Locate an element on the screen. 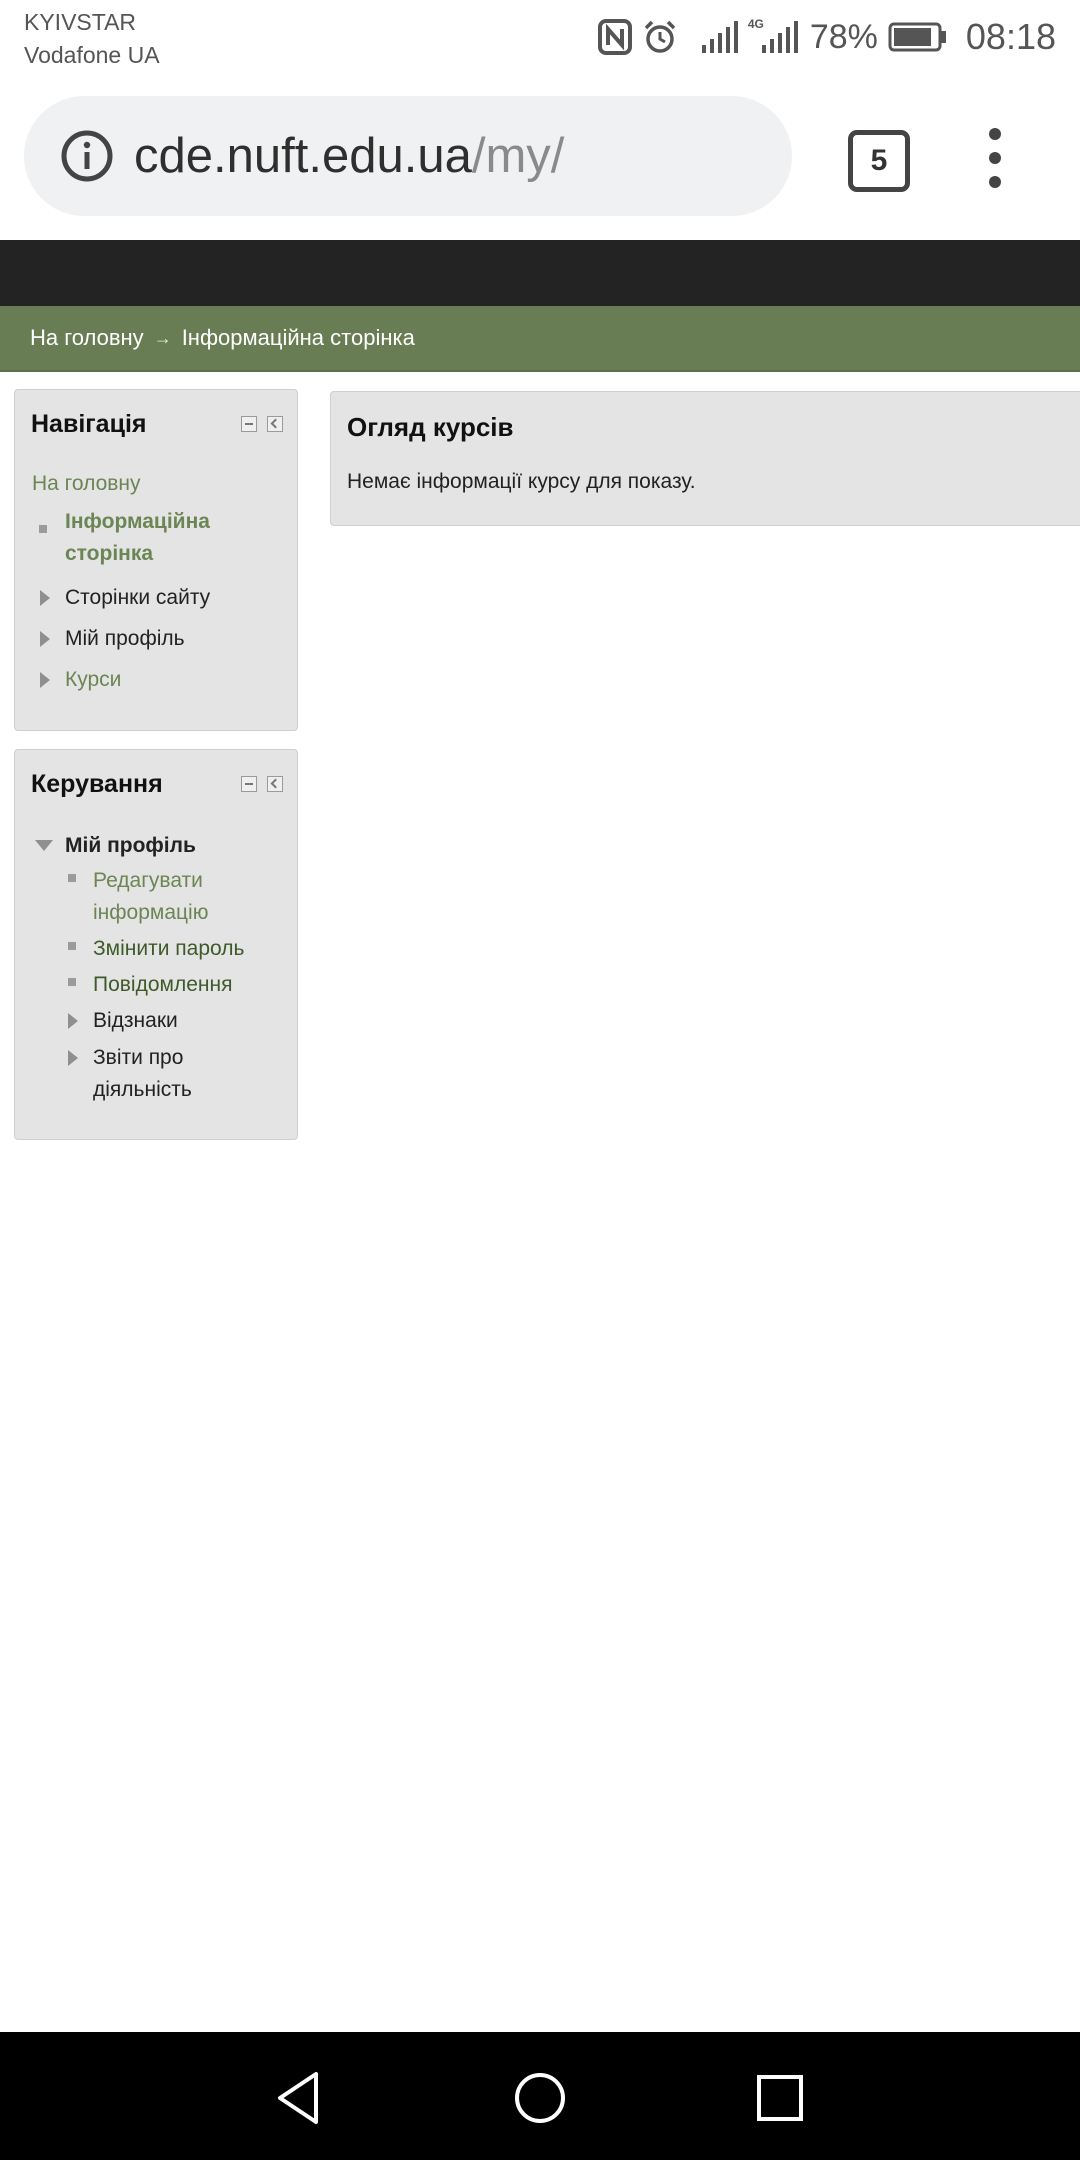 This screenshot has width=1080, height=2160. url-path: /my/ is located at coordinates (518, 156).